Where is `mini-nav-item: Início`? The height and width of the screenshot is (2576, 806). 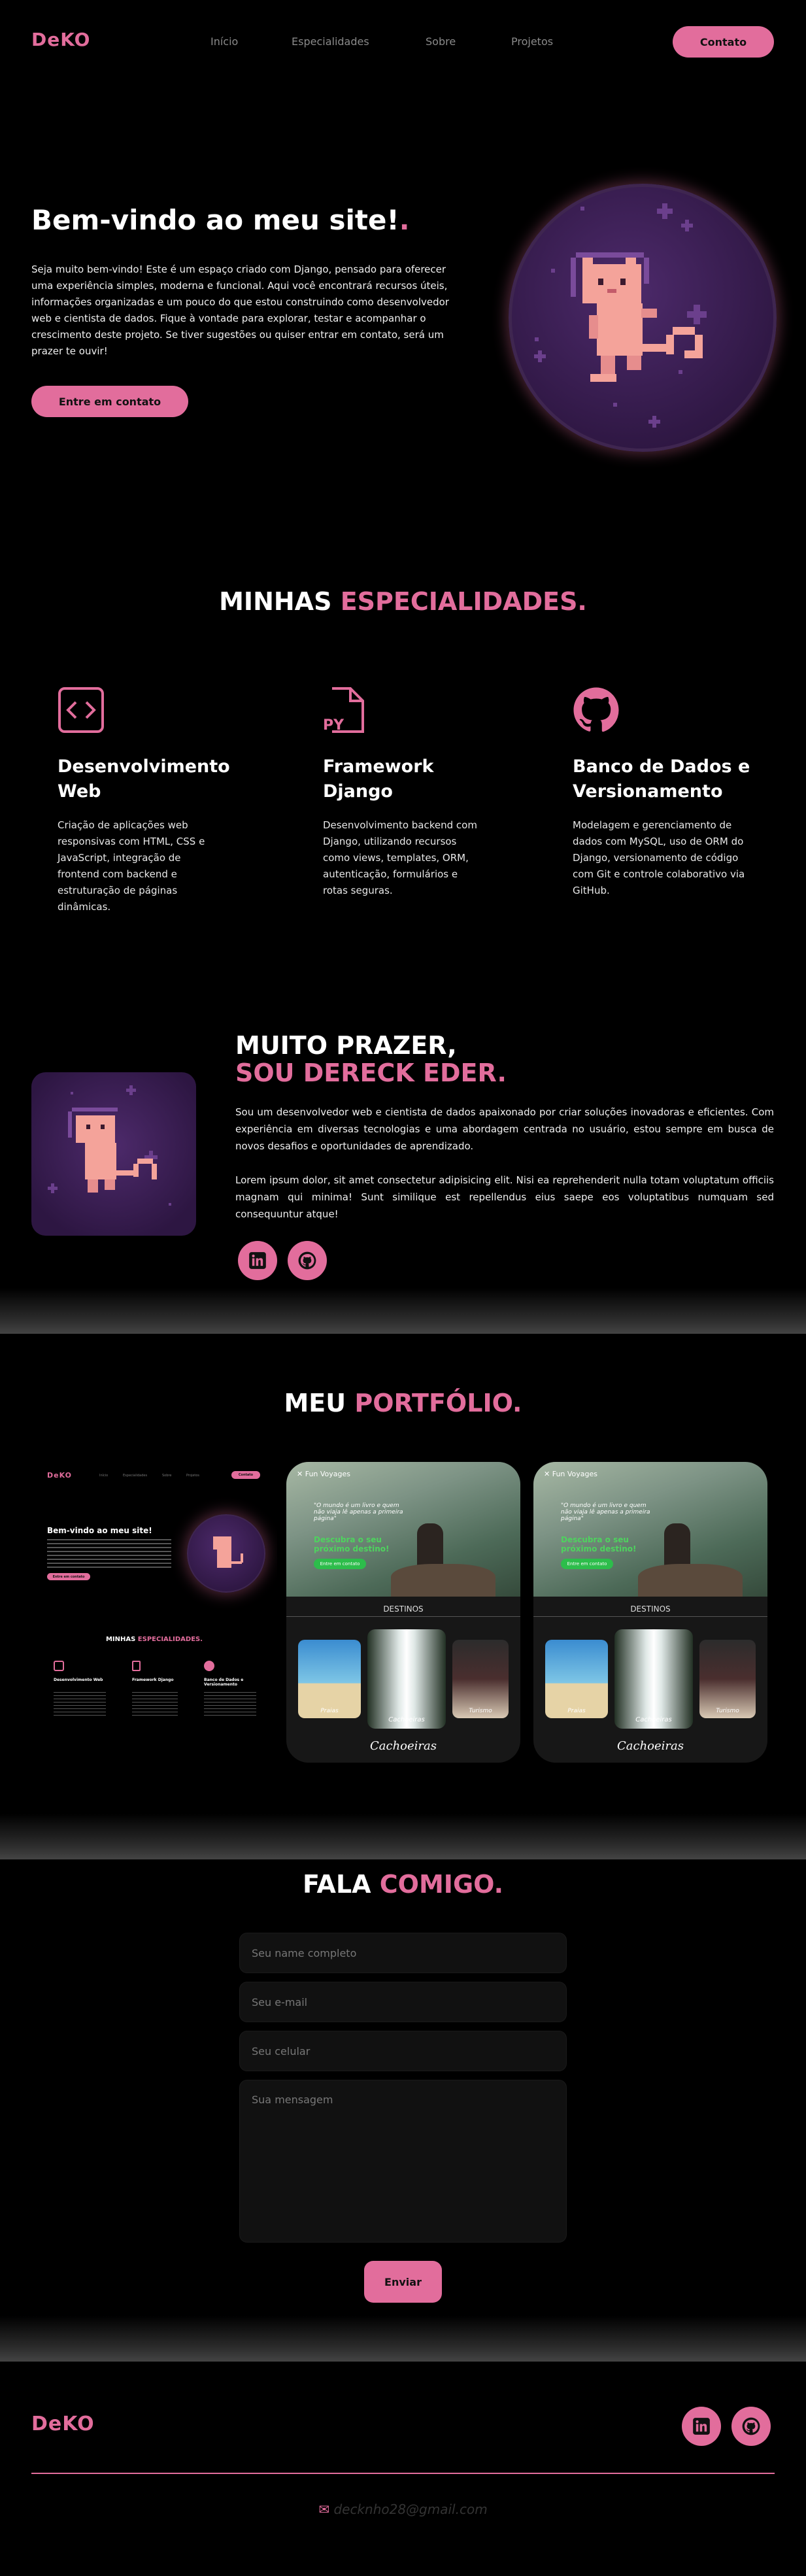 mini-nav-item: Início is located at coordinates (104, 1476).